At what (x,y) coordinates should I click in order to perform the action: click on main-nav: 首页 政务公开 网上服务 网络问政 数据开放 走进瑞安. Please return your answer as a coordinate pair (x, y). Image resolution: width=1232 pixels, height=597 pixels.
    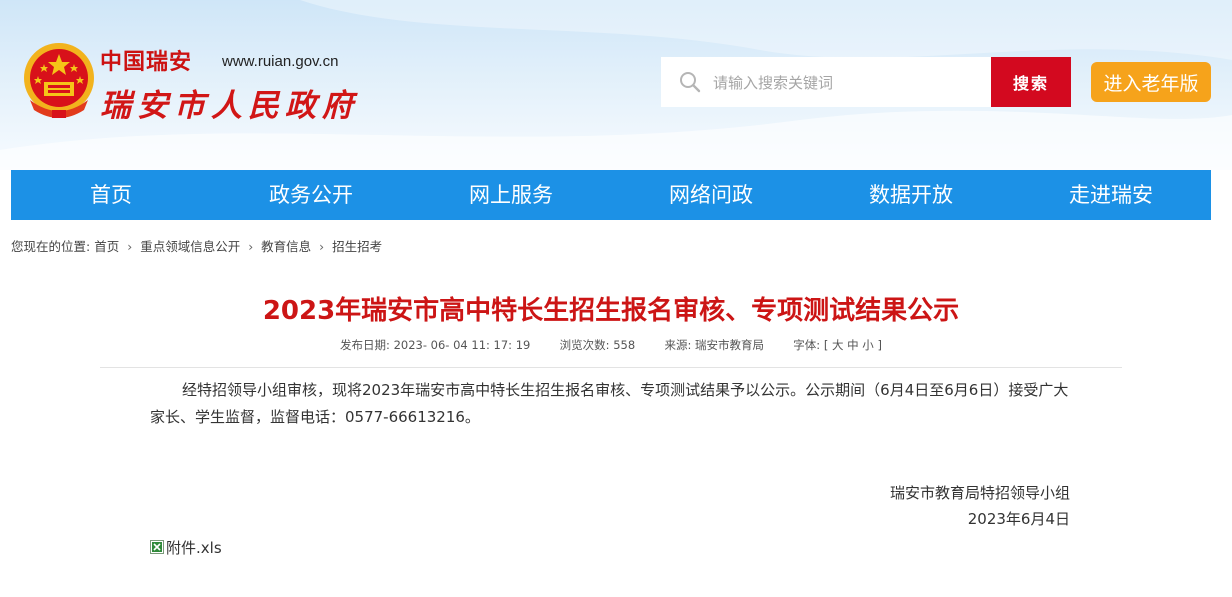
    Looking at the image, I should click on (611, 195).